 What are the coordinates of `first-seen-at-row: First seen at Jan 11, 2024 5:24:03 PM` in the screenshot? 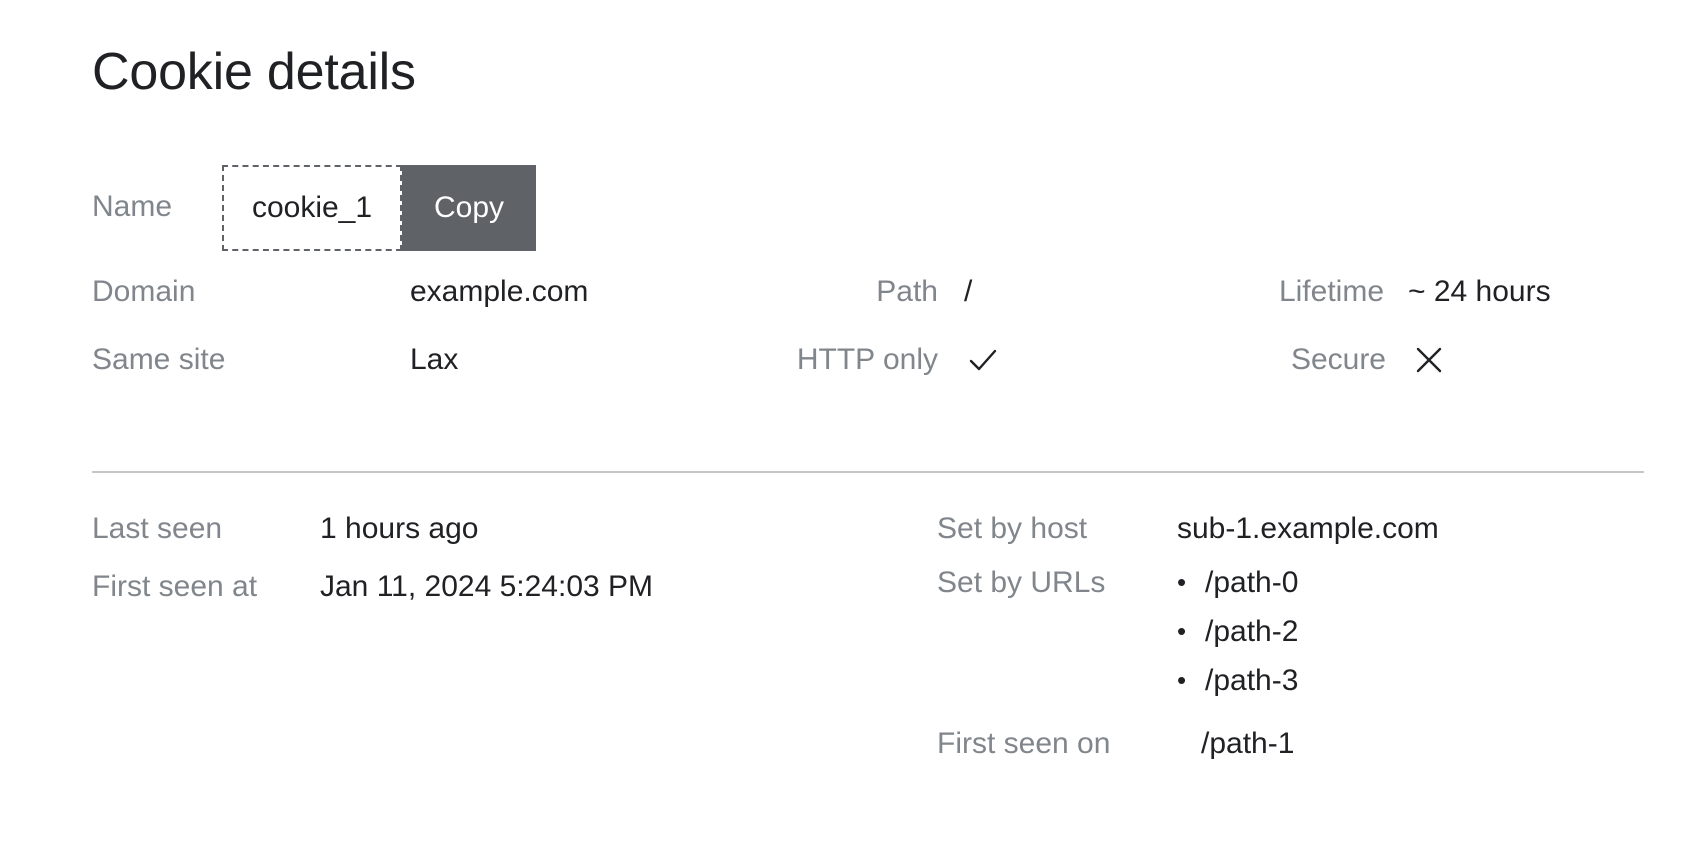 It's located at (472, 587).